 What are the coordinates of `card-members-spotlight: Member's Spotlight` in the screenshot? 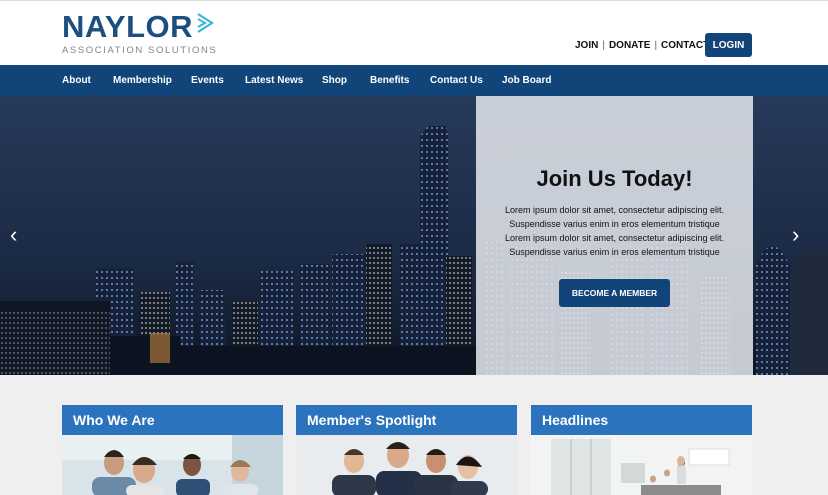 It's located at (406, 450).